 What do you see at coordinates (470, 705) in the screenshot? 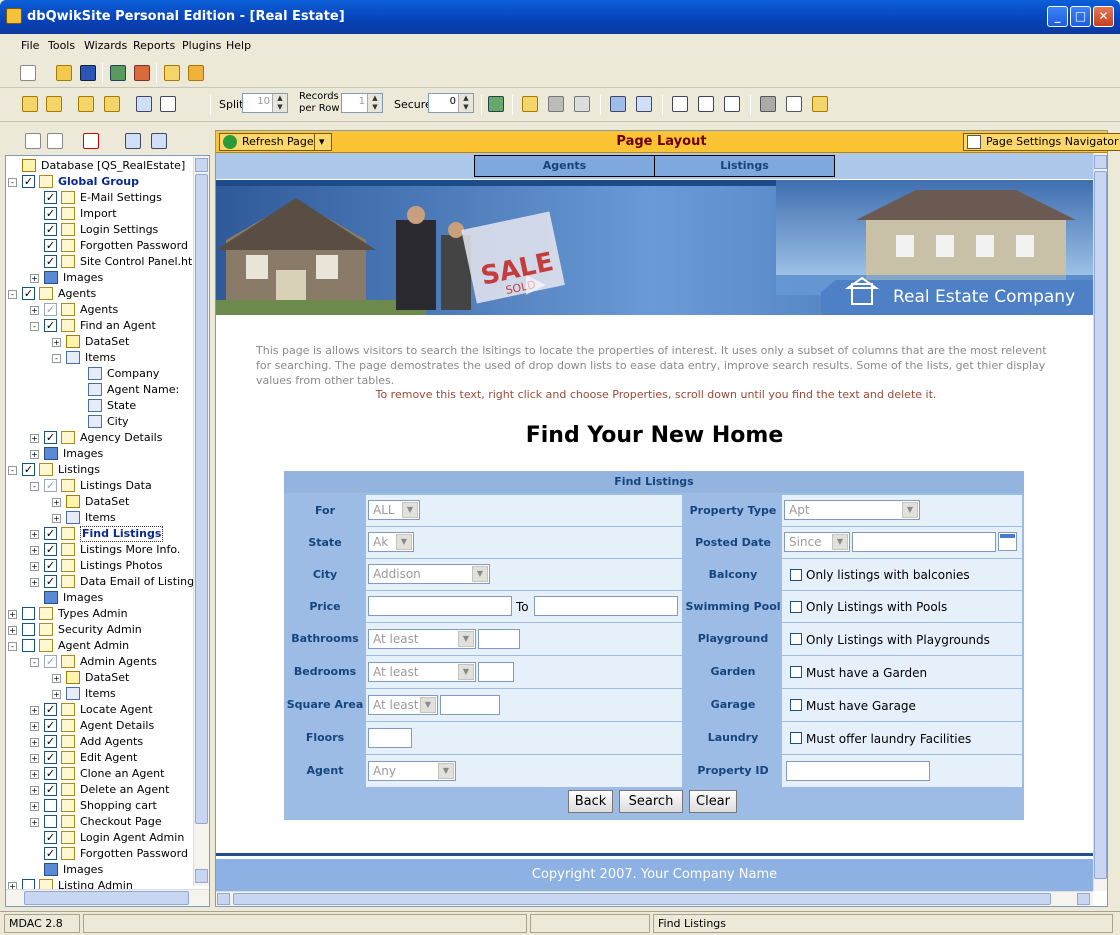
I see `square-area-input` at bounding box center [470, 705].